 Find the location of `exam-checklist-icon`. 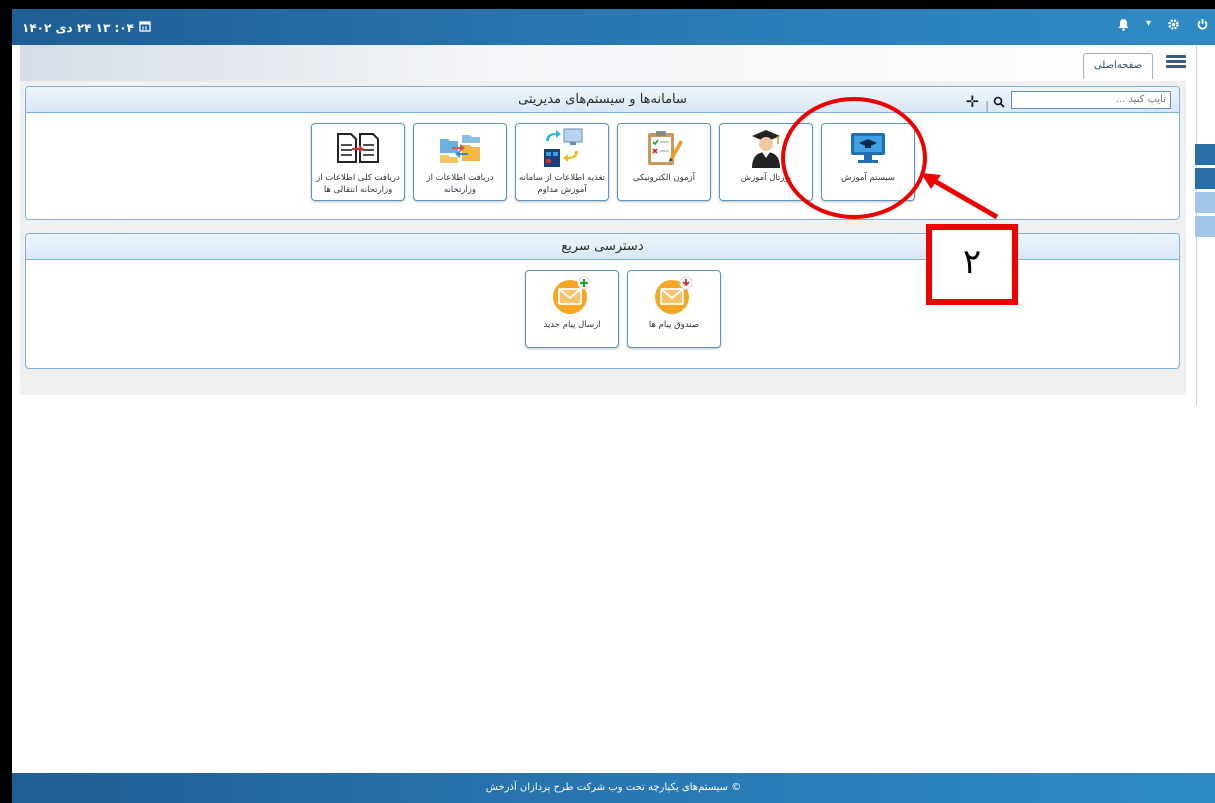

exam-checklist-icon is located at coordinates (664, 148).